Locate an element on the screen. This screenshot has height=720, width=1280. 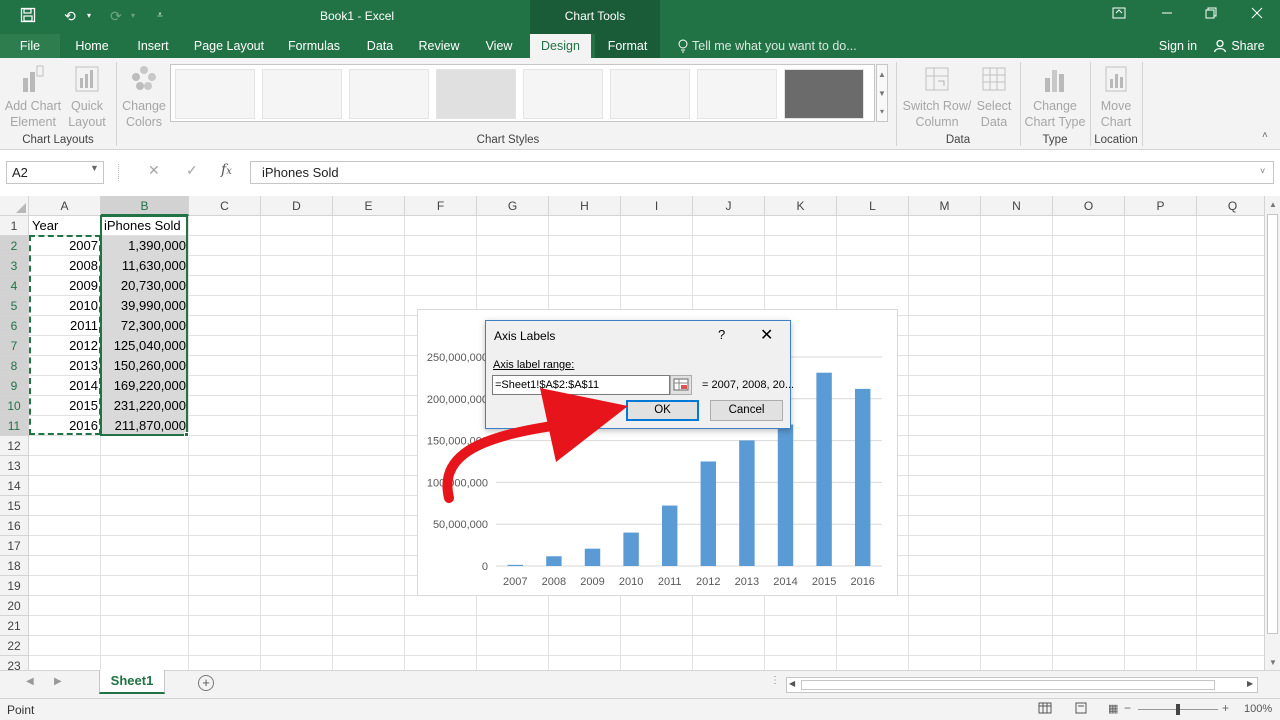
change-chart-type-button: Change Chart Type is located at coordinates (1055, 97).